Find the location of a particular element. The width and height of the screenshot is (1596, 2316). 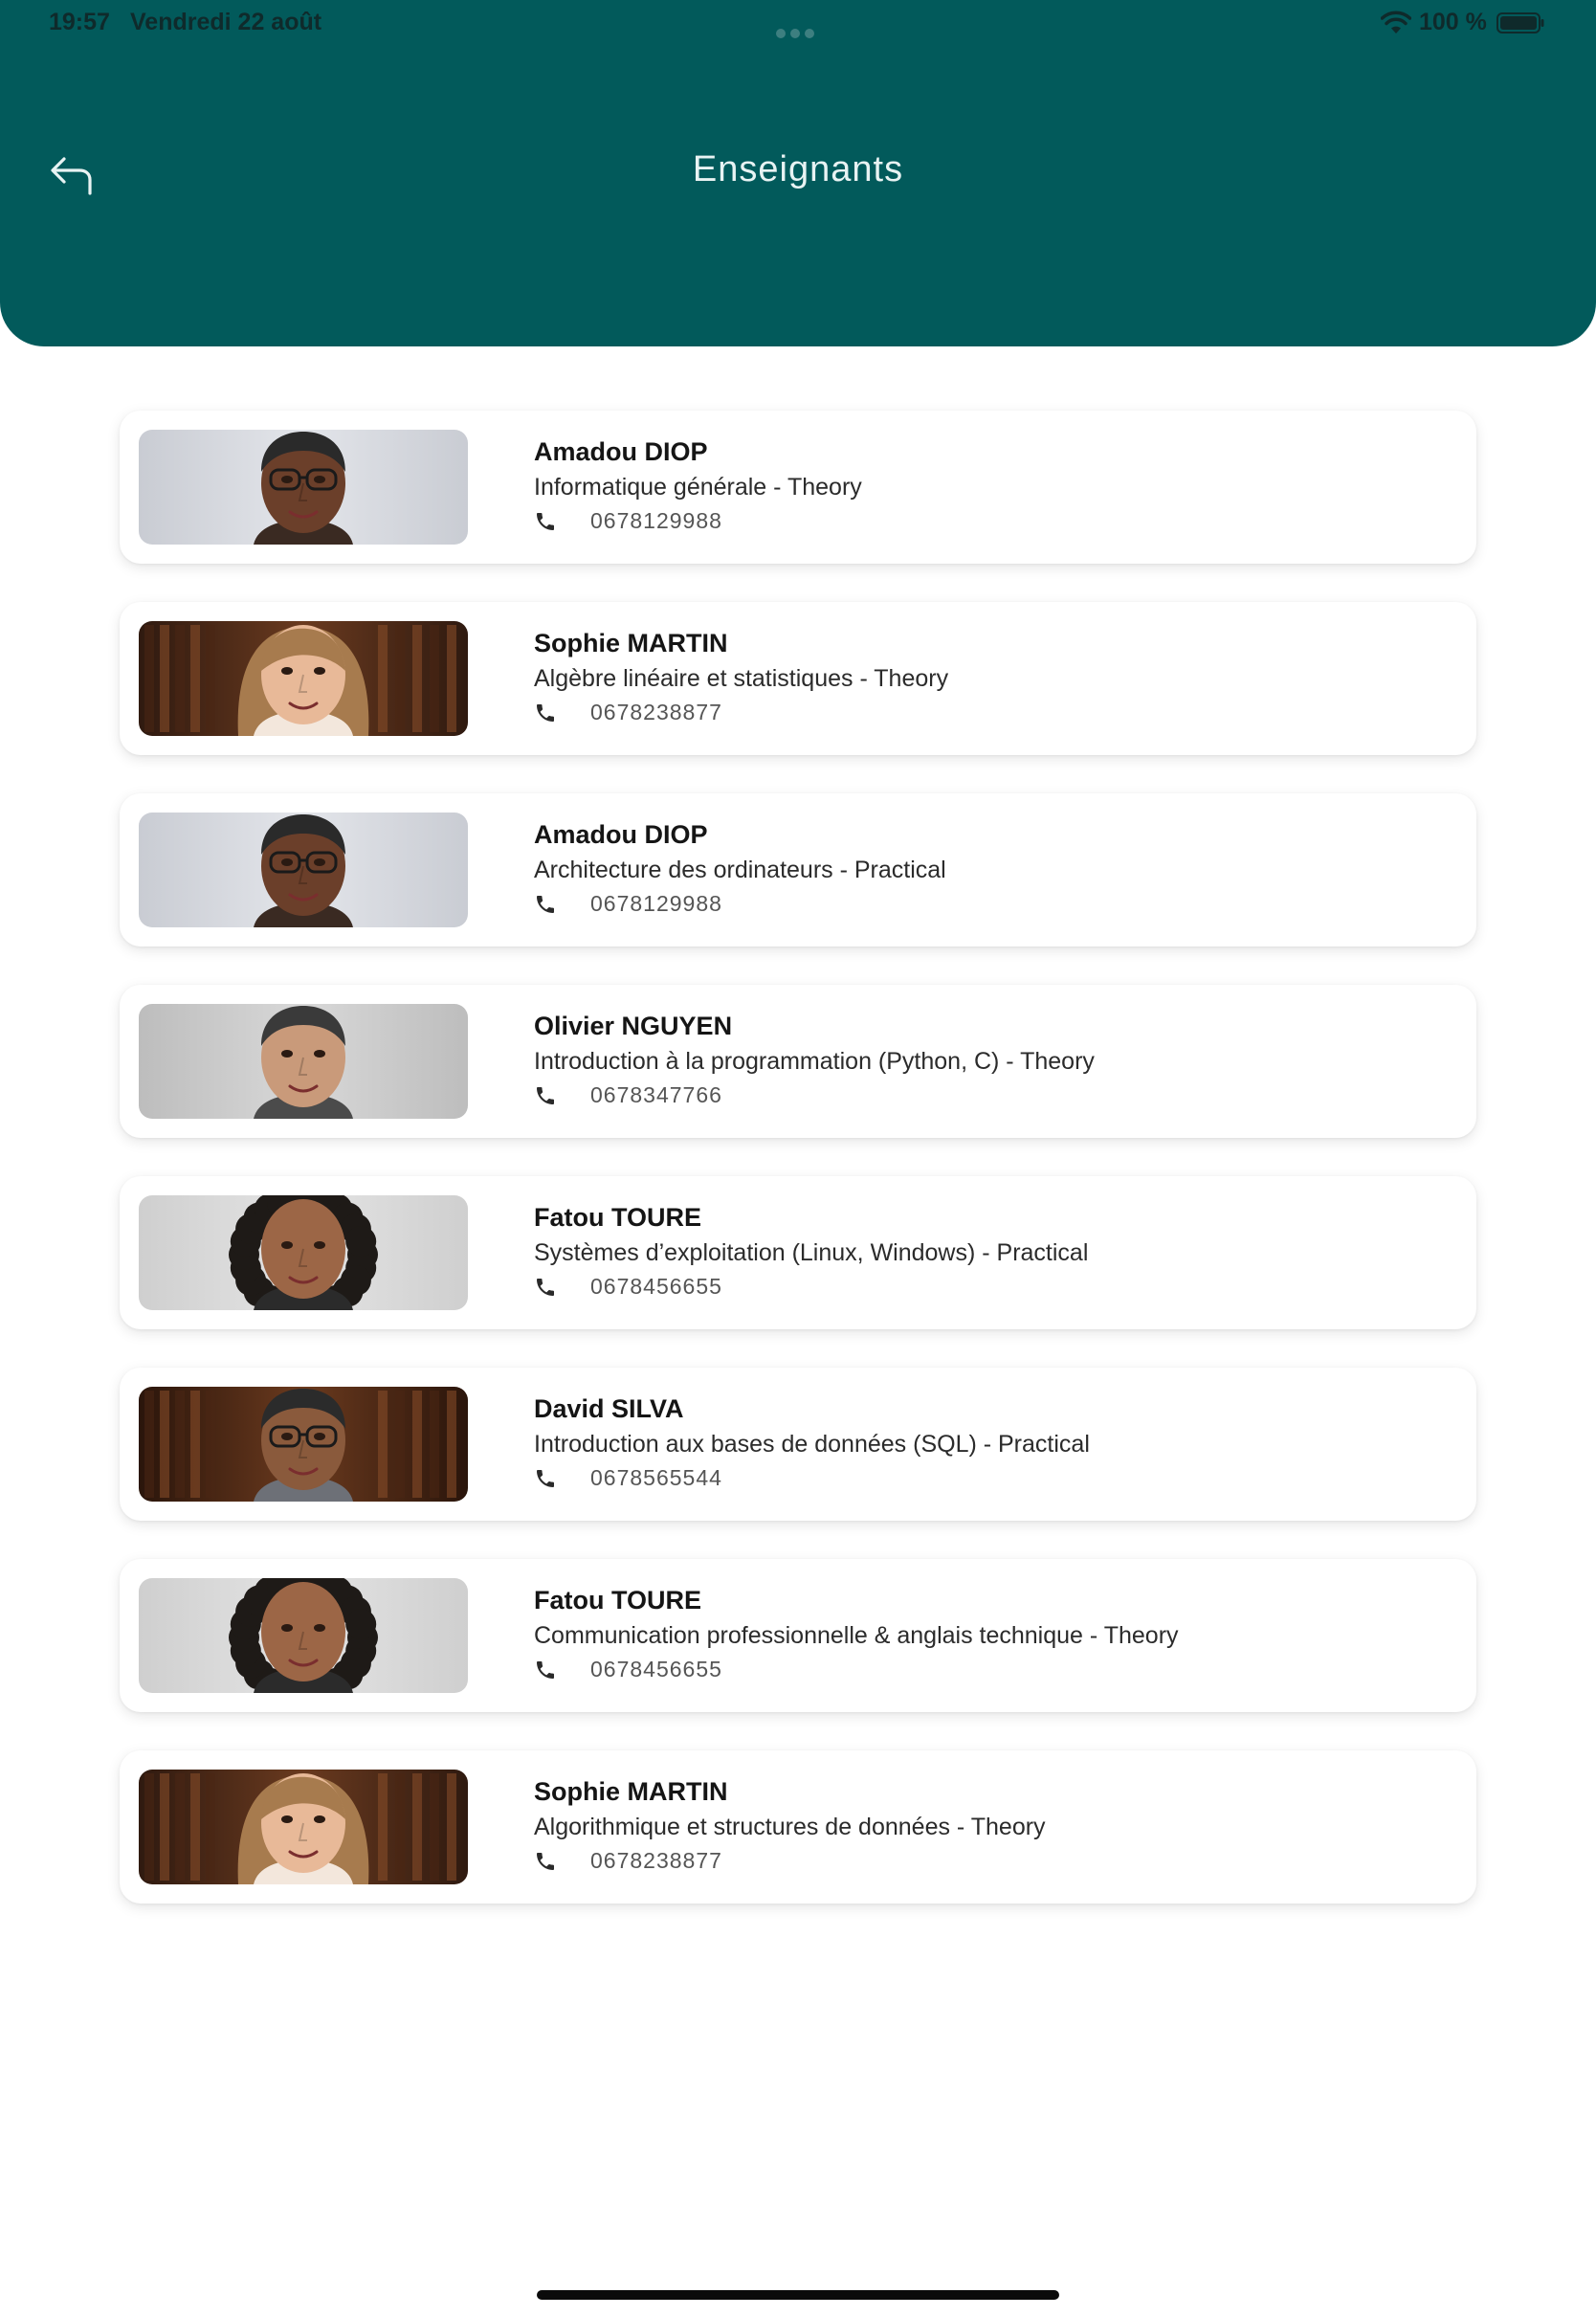

status-bar: 19:57 Vendredi 22 août 100 % is located at coordinates (798, 23).